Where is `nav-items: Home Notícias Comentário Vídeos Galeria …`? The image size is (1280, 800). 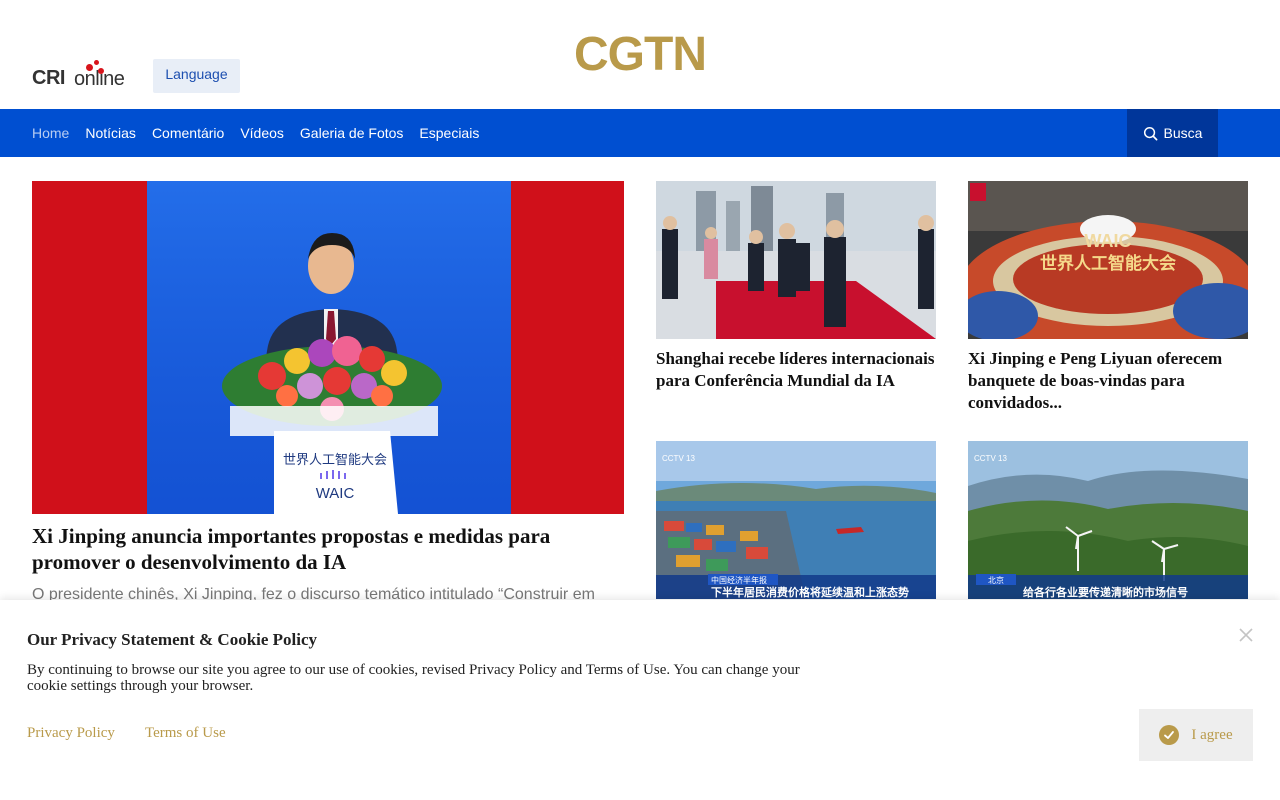 nav-items: Home Notícias Comentário Vídeos Galeria … is located at coordinates (263, 133).